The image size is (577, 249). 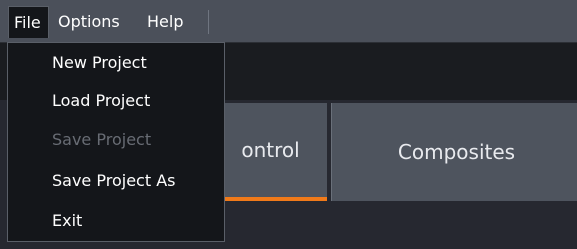 I want to click on menu-item-save-project-as: Save Project As, so click(x=116, y=181).